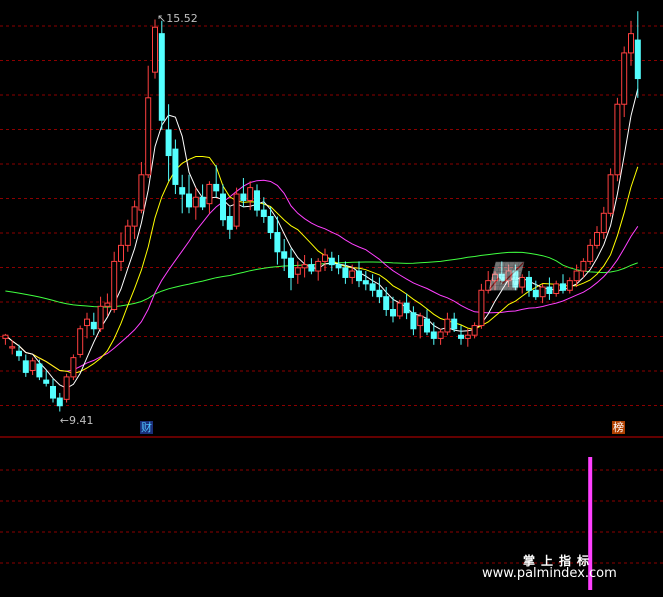 The image size is (663, 597). Describe the element at coordinates (504, 277) in the screenshot. I see `watermark-logo: 📈` at that location.